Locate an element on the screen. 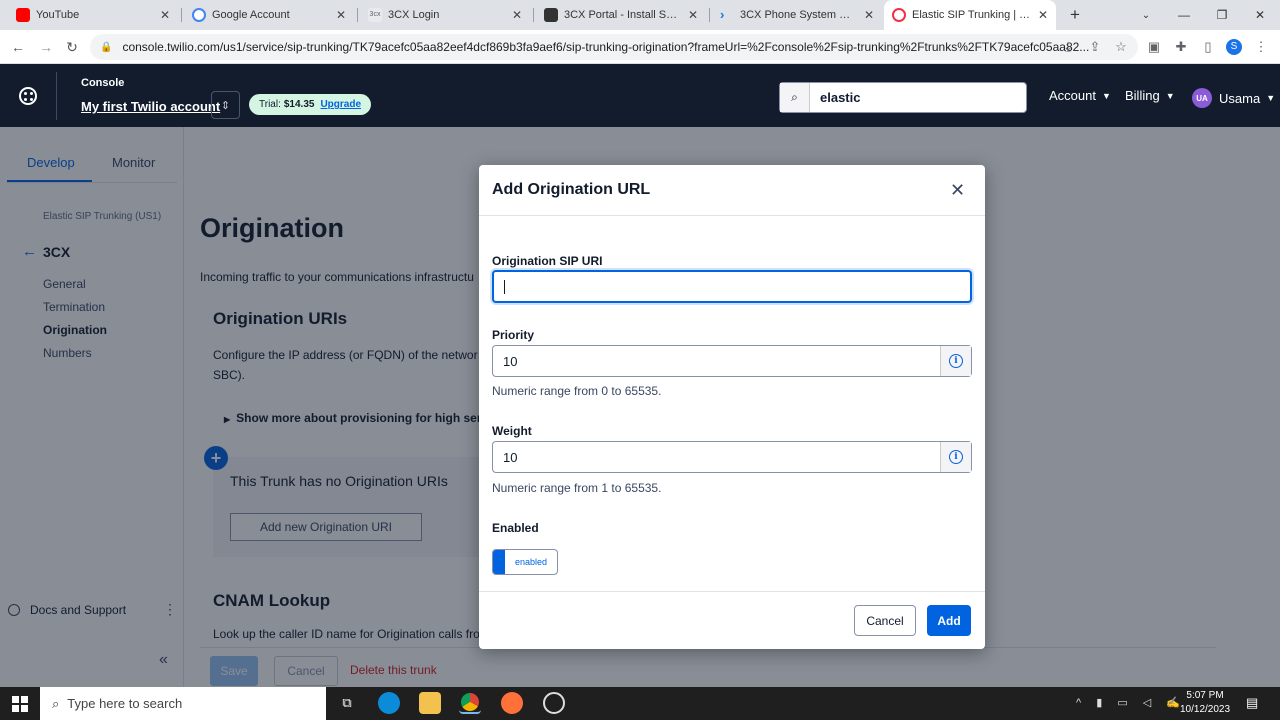 Image resolution: width=1280 pixels, height=720 pixels. search-icon: ⌕ is located at coordinates (795, 97).